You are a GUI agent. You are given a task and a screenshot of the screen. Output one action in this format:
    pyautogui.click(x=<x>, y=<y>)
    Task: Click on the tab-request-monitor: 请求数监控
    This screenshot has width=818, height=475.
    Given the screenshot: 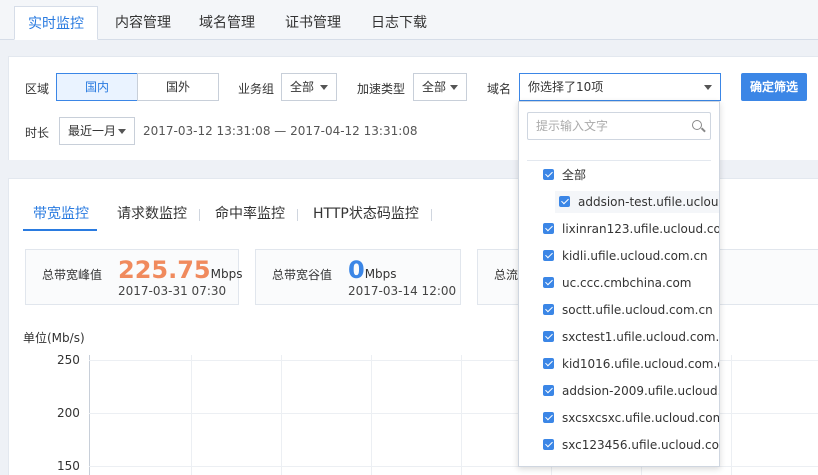 What is the action you would take?
    pyautogui.click(x=152, y=217)
    